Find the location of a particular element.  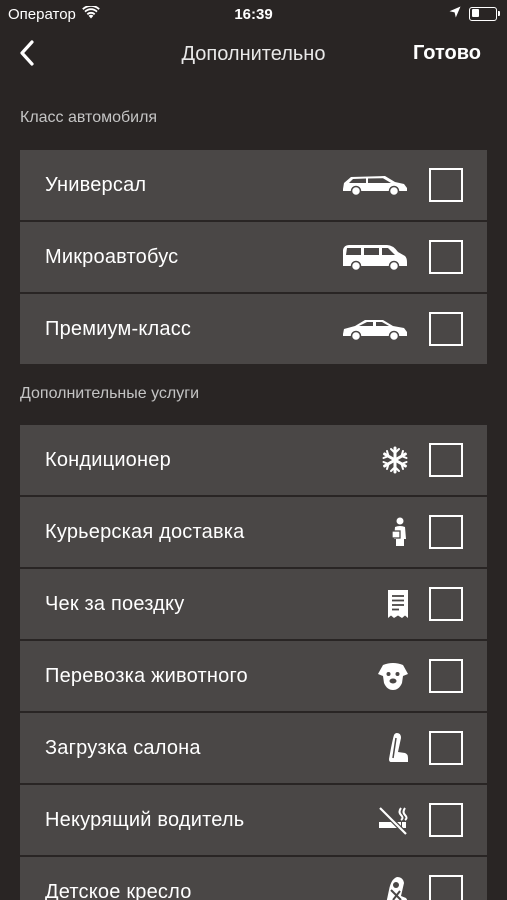

option-row-child-seat: Детское кресло is located at coordinates (253, 878).